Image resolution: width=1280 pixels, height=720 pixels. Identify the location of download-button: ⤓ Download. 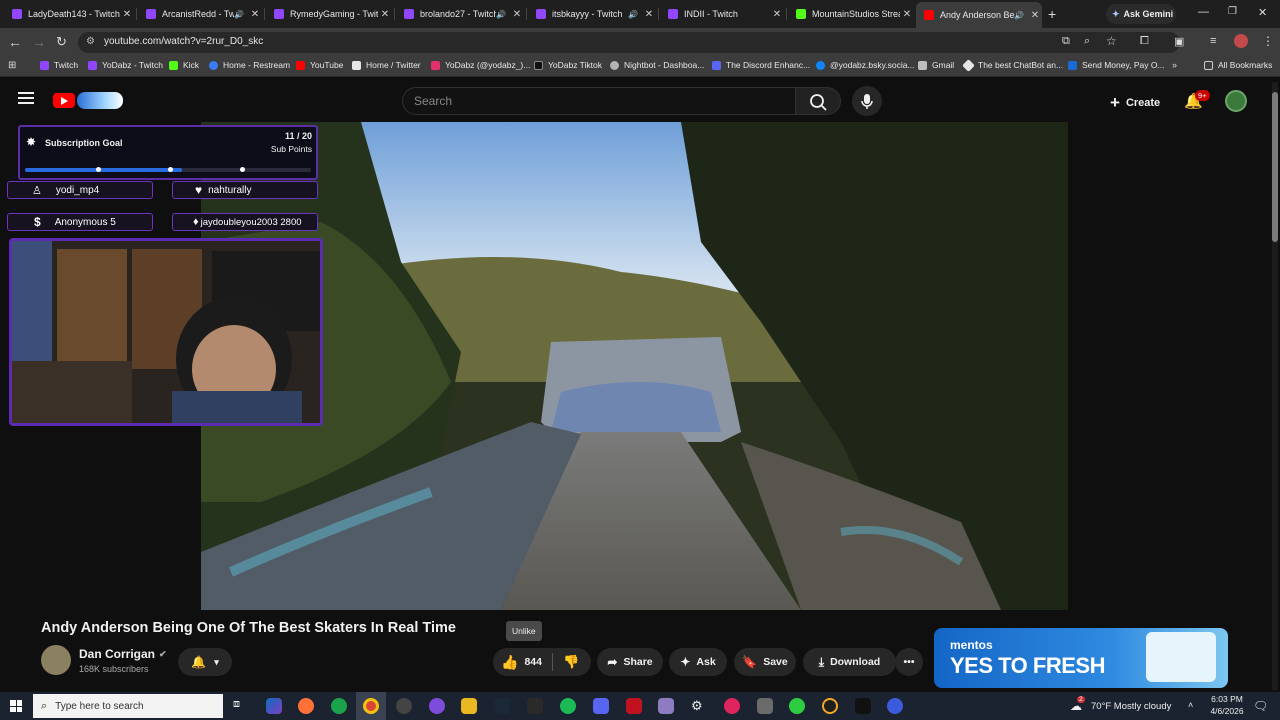
(849, 662).